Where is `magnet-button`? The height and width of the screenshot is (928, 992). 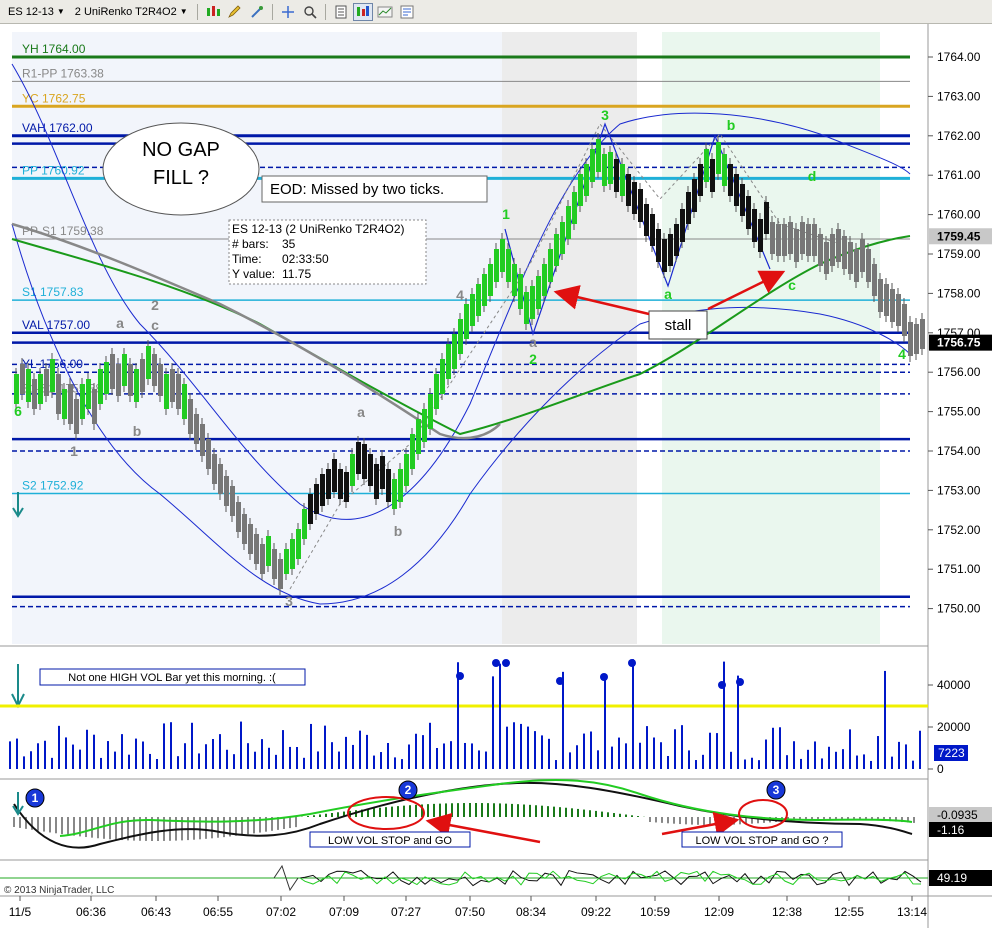
magnet-button is located at coordinates (257, 12).